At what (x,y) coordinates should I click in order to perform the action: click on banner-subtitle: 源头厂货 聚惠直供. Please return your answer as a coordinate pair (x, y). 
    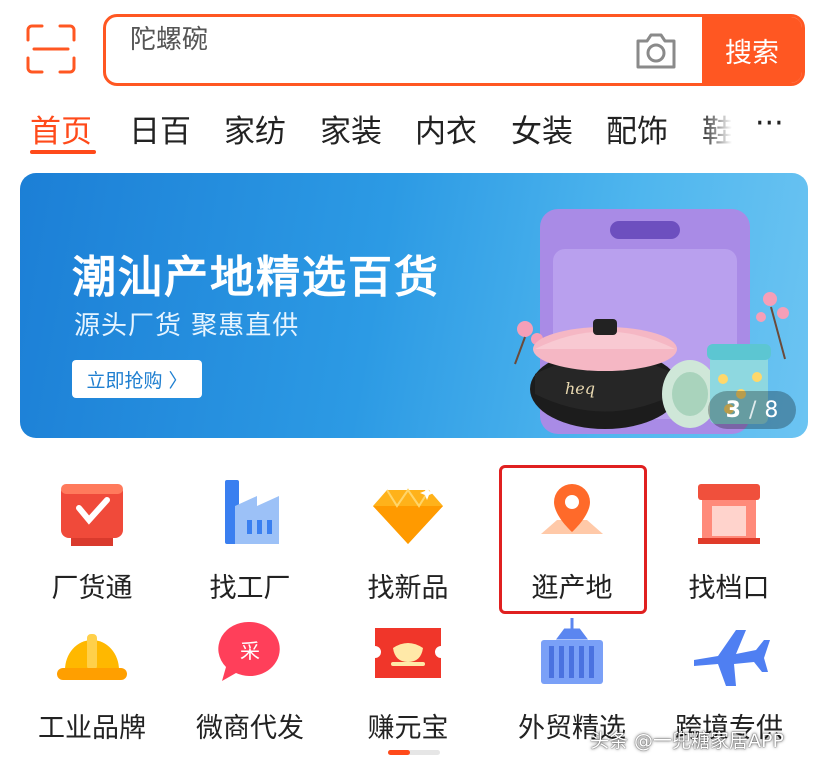
    Looking at the image, I should click on (187, 326).